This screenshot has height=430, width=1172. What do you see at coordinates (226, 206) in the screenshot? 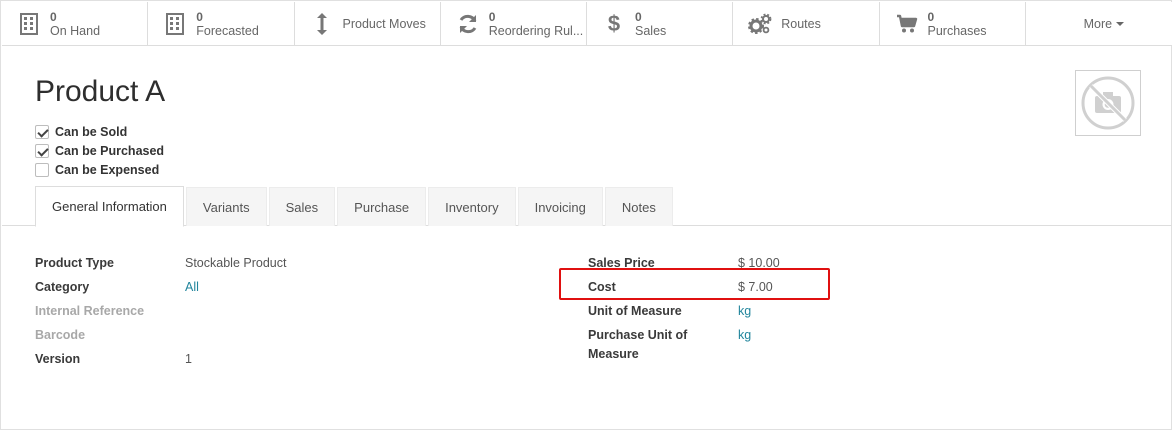
I see `tab-variants: Variants` at bounding box center [226, 206].